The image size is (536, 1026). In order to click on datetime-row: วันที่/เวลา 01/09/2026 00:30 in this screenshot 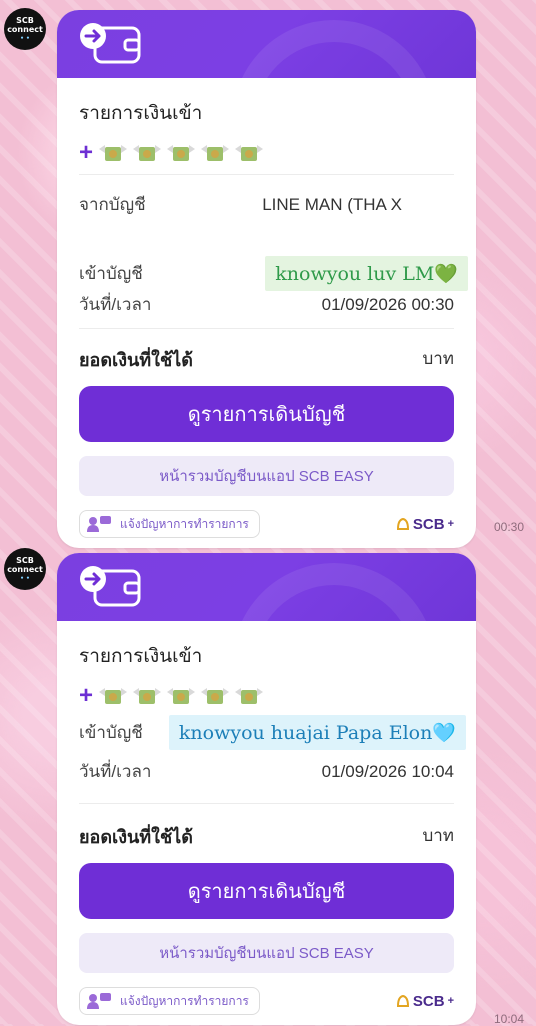, I will do `click(266, 304)`.